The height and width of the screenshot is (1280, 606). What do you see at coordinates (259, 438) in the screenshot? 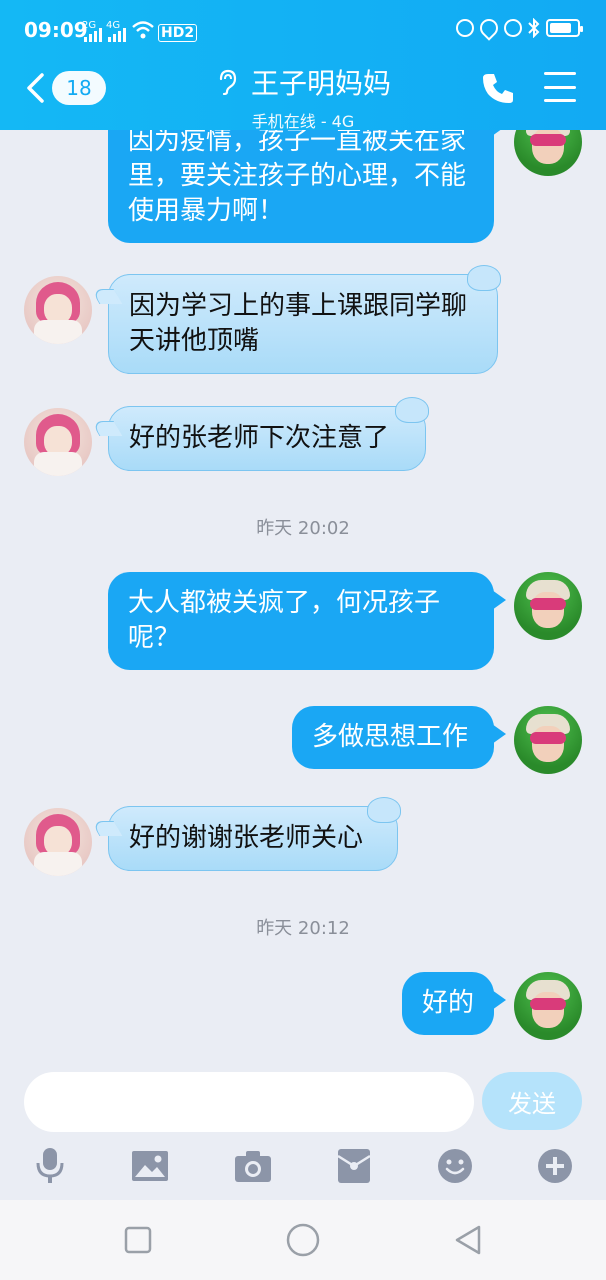
I see `message-text: 好的张老师下次注意了` at bounding box center [259, 438].